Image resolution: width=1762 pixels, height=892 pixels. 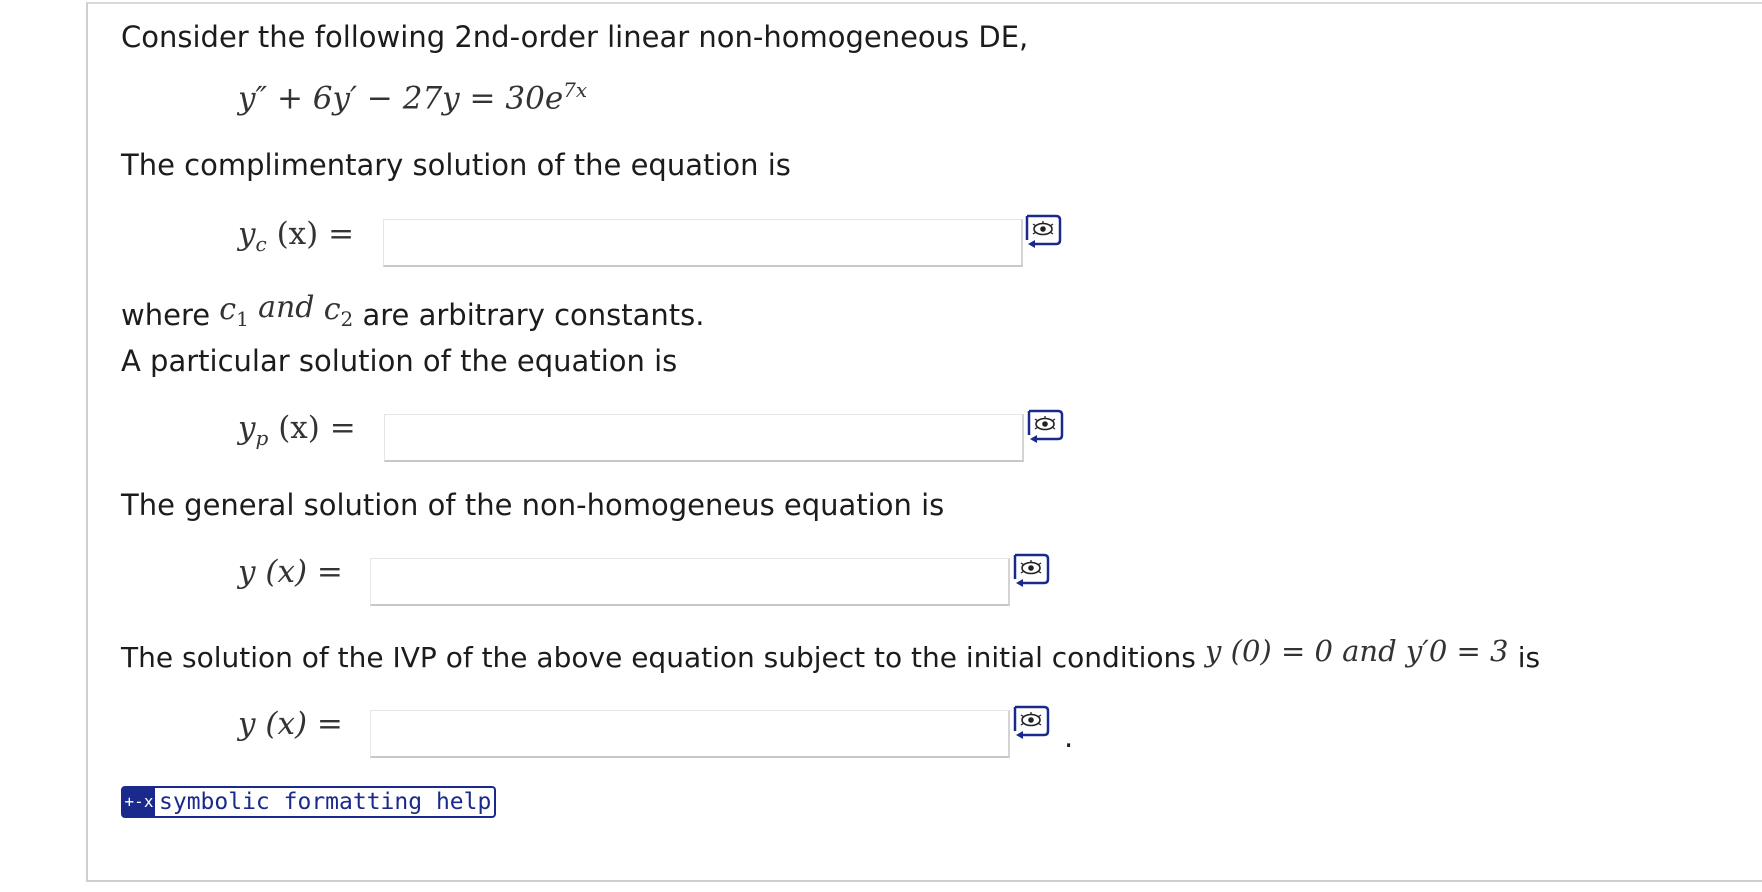 What do you see at coordinates (533, 315) in the screenshot?
I see `where-suffix: are arbitrary constants.` at bounding box center [533, 315].